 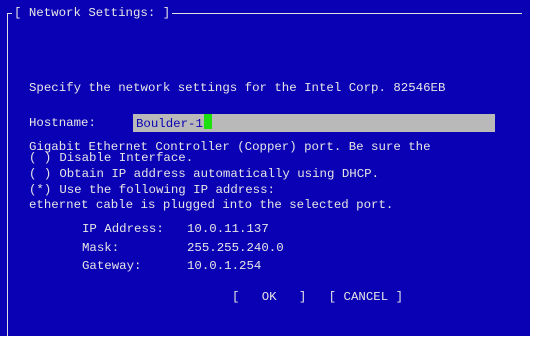 I want to click on ok-button: [ OK ], so click(x=269, y=297).